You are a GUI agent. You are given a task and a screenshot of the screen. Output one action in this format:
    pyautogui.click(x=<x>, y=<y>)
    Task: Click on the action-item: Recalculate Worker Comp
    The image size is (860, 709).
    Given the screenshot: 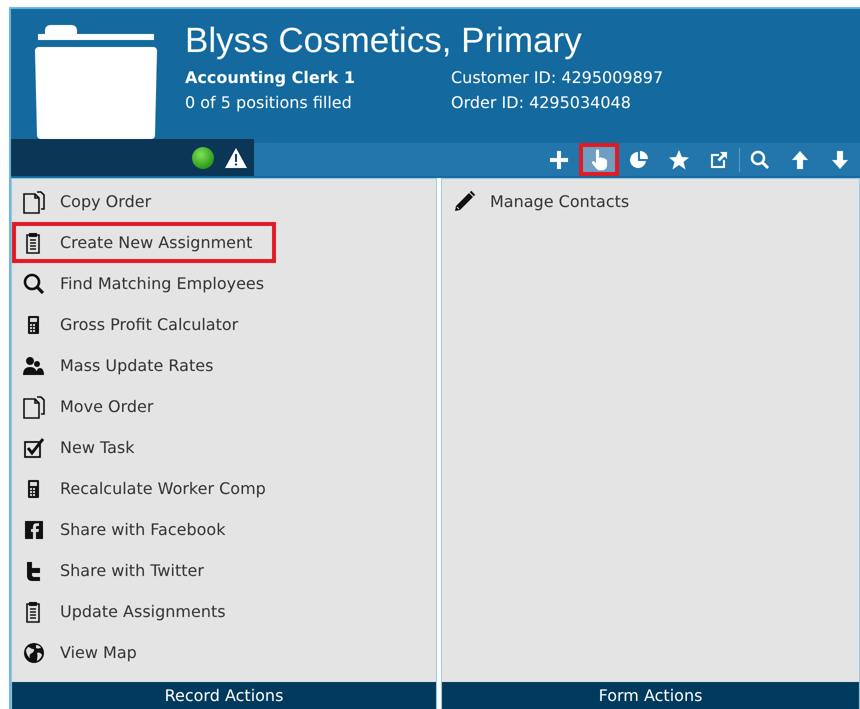 What is the action you would take?
    pyautogui.click(x=146, y=488)
    